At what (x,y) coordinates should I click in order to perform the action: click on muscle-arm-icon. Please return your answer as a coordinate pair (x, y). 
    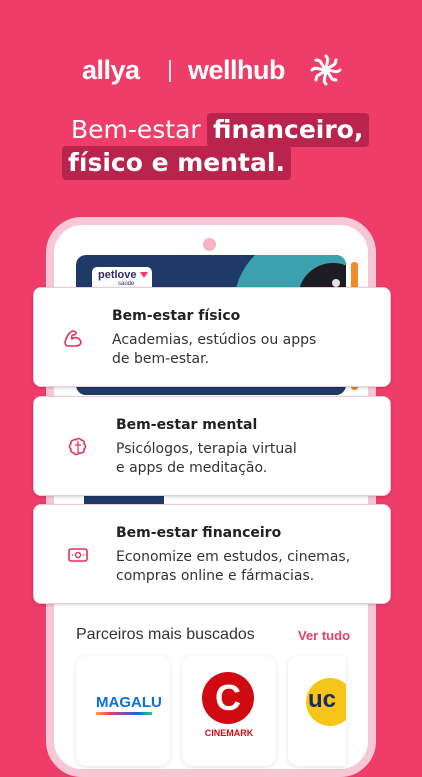
    Looking at the image, I should click on (73, 338).